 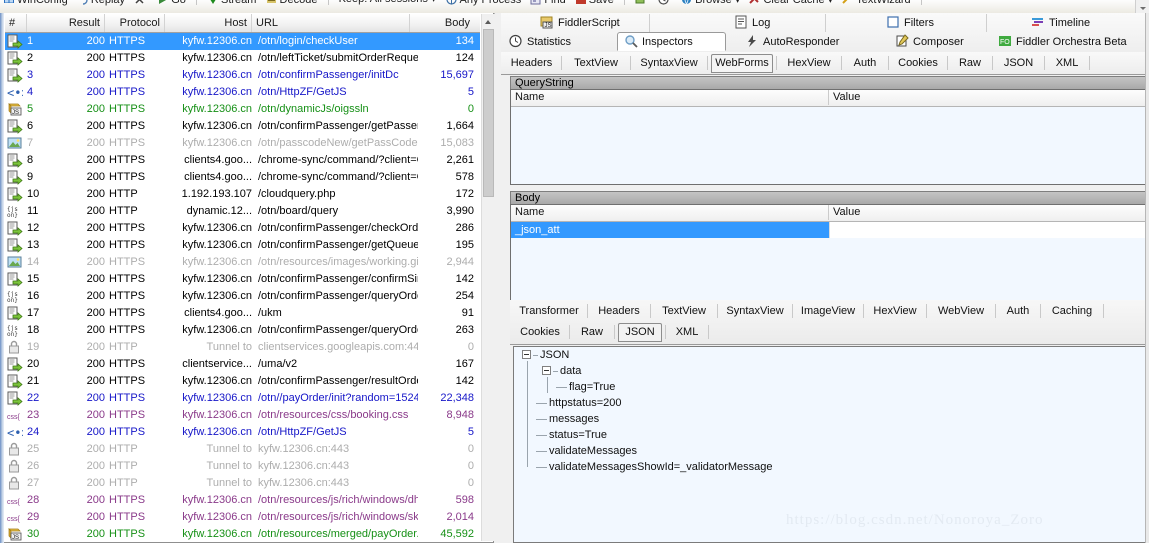 What do you see at coordinates (687, 332) in the screenshot?
I see `response-tab-xml: XML` at bounding box center [687, 332].